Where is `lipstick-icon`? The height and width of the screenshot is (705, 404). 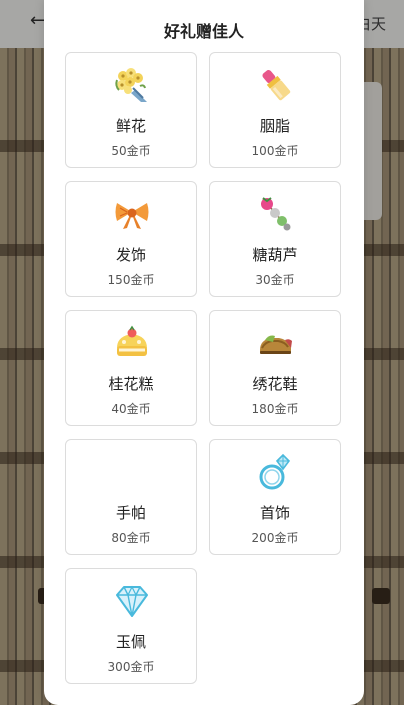 lipstick-icon is located at coordinates (276, 85).